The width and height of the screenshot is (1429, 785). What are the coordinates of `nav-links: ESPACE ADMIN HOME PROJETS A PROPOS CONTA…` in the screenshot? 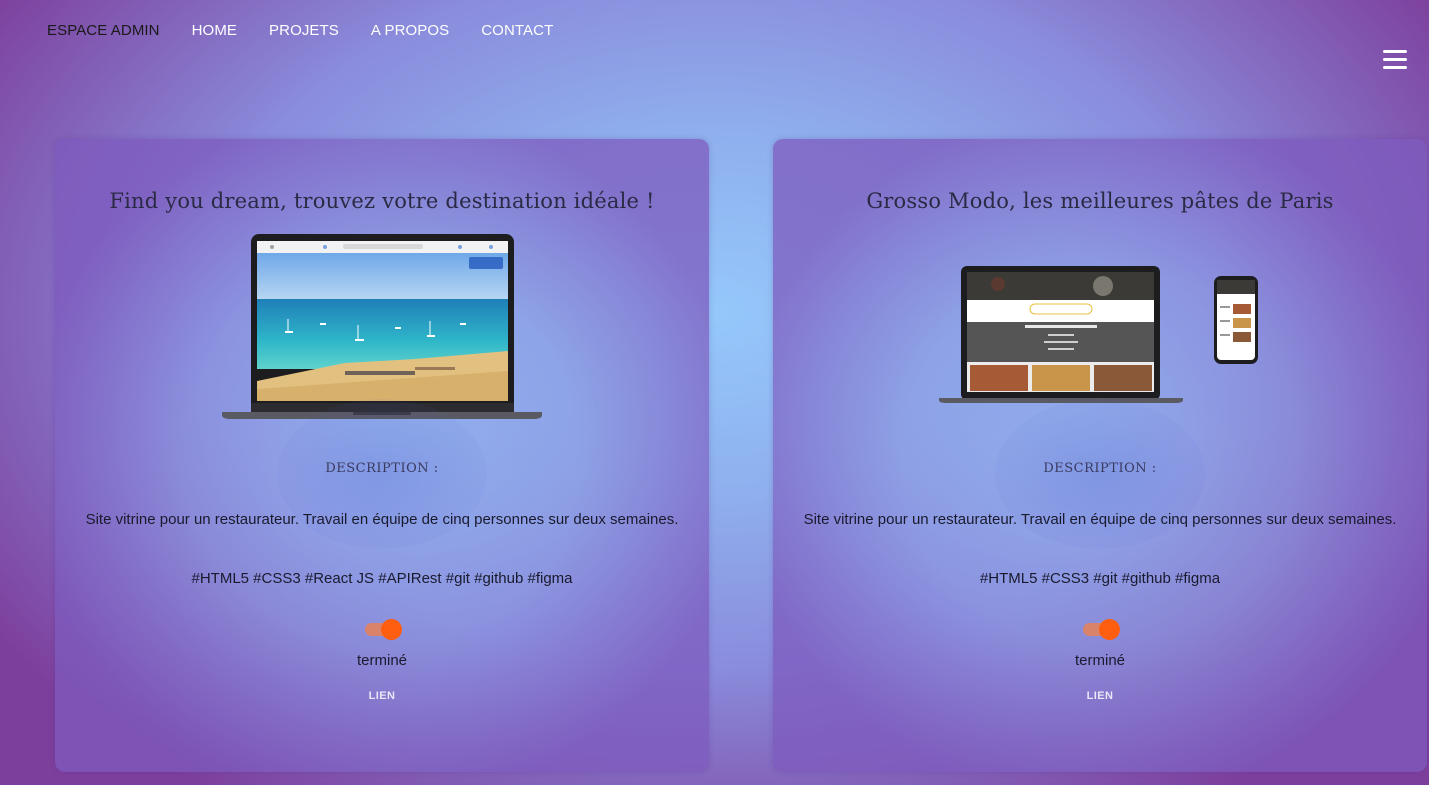 It's located at (300, 30).